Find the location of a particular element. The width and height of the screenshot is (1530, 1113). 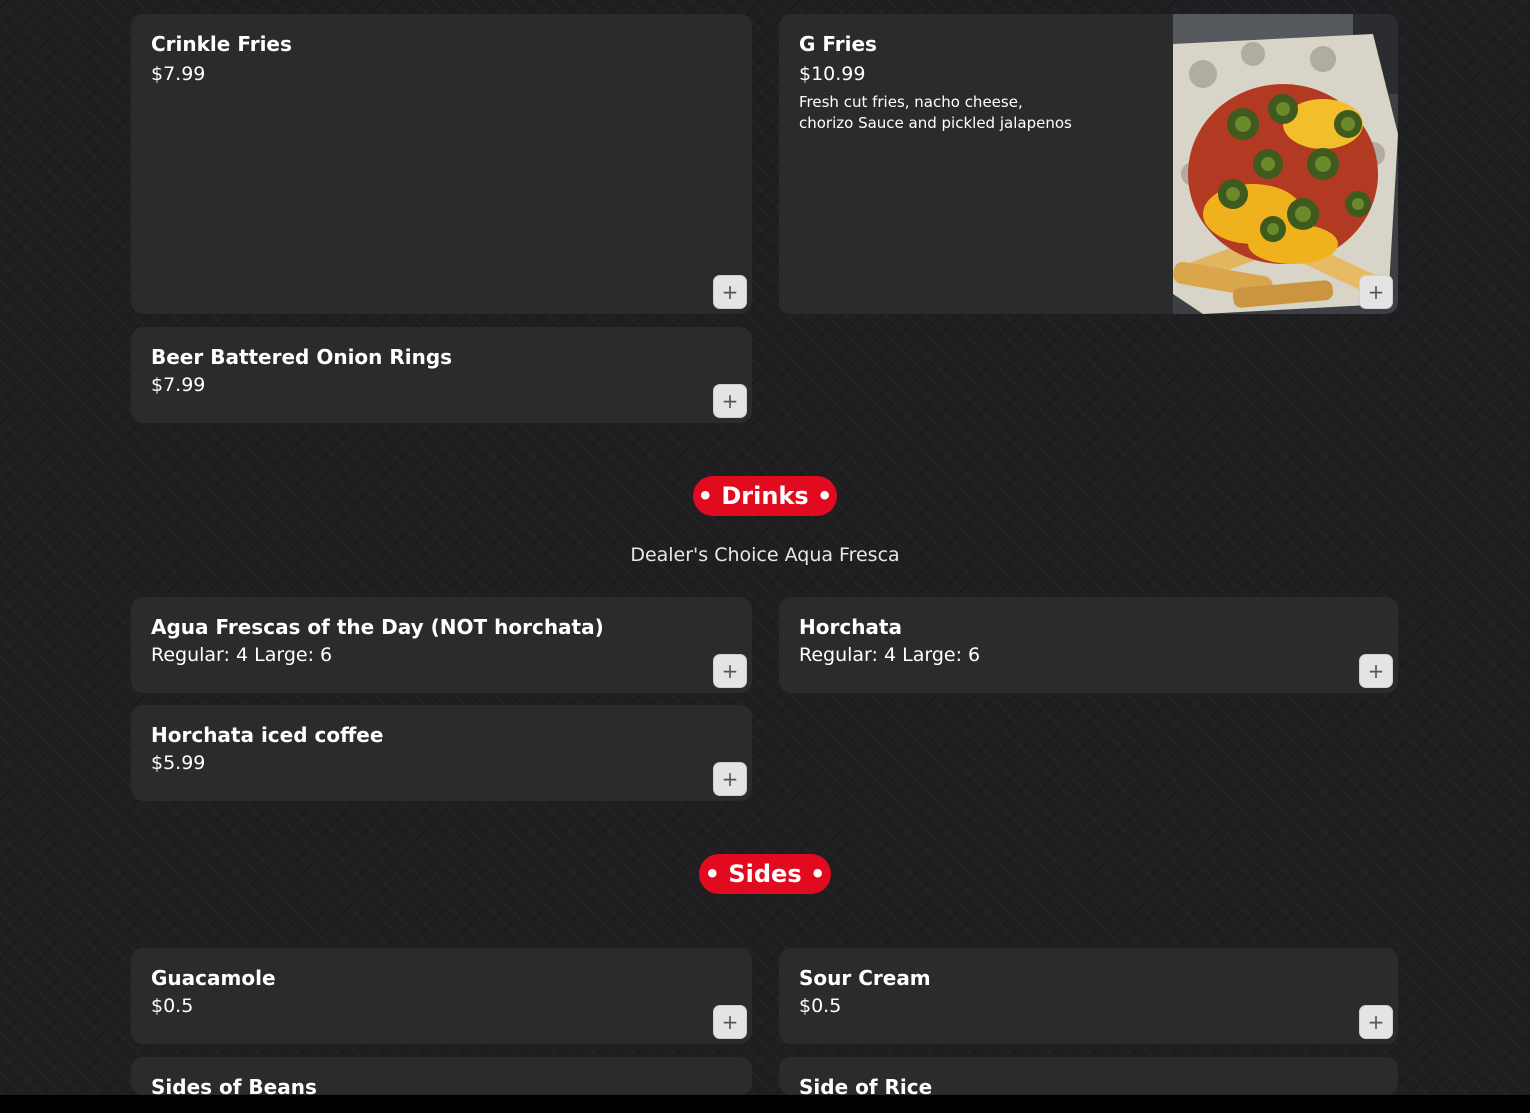

menu-item-title: Horchata iced coffee is located at coordinates (267, 735).